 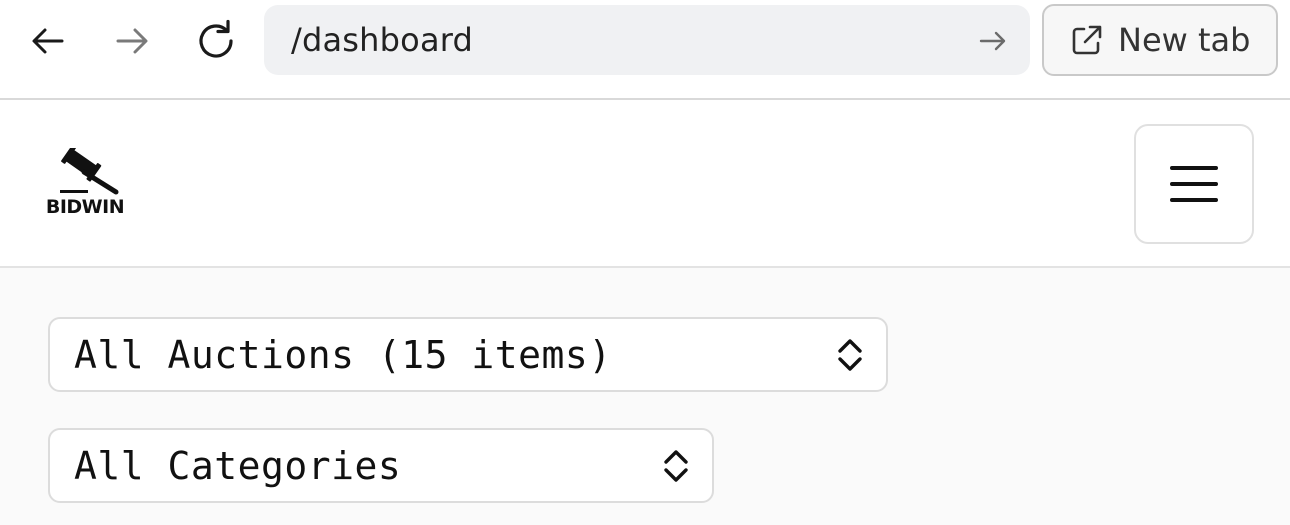 I want to click on new-tab-button: New tab, so click(x=1160, y=40).